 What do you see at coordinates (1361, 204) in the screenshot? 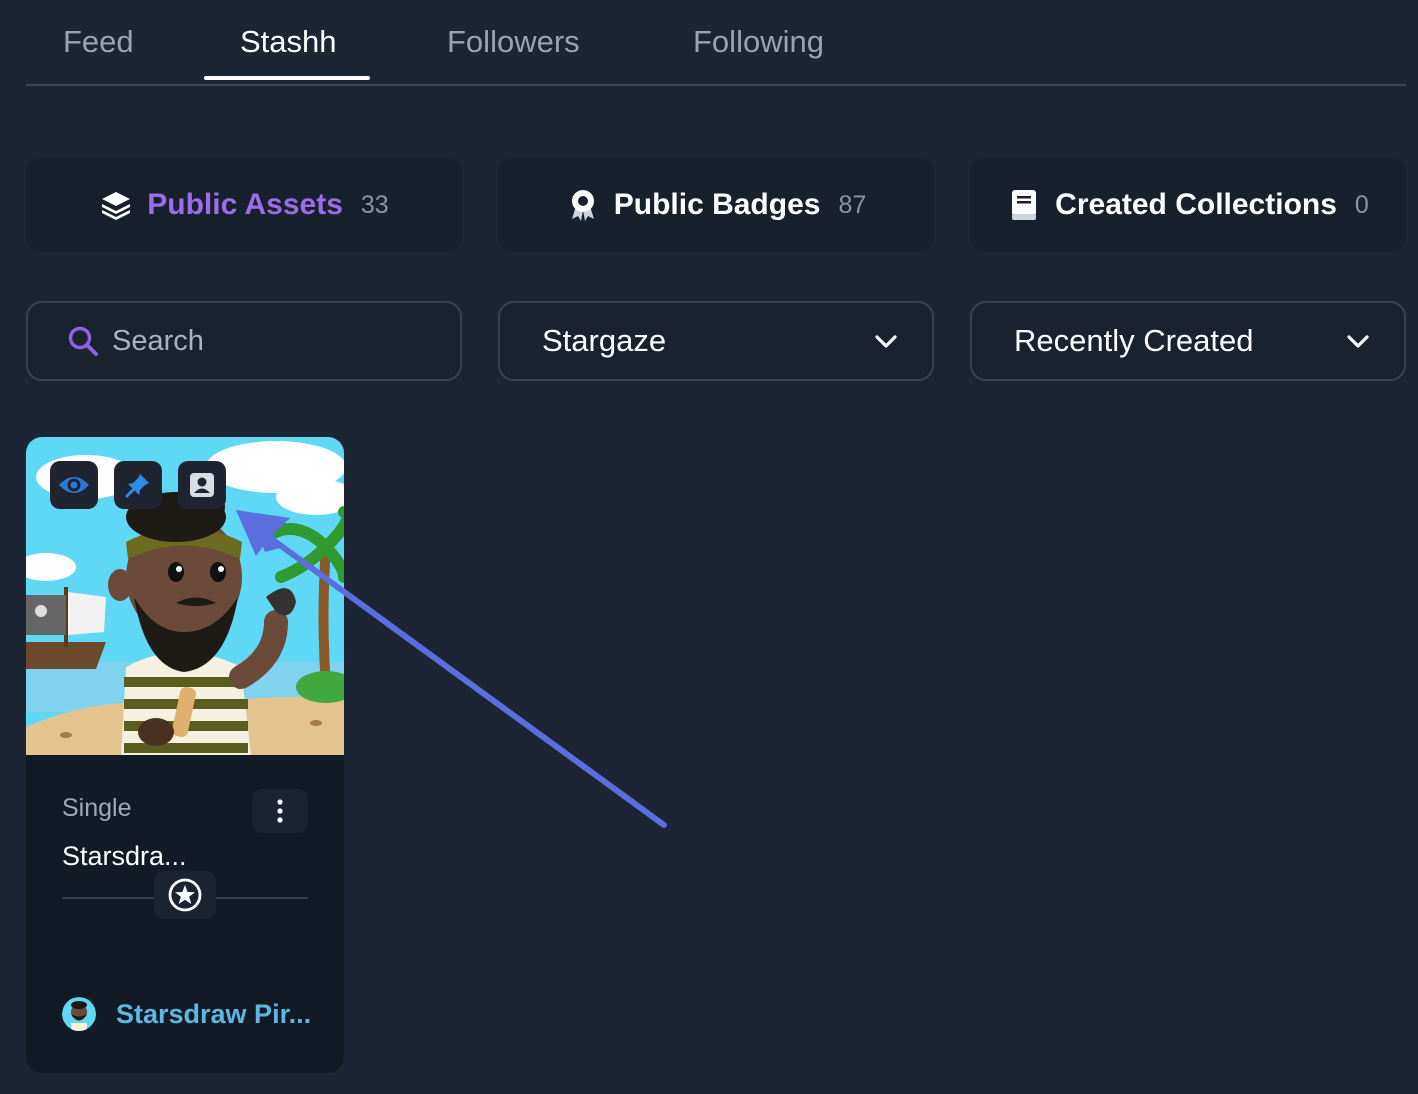
I see `created-collections-count: 0` at bounding box center [1361, 204].